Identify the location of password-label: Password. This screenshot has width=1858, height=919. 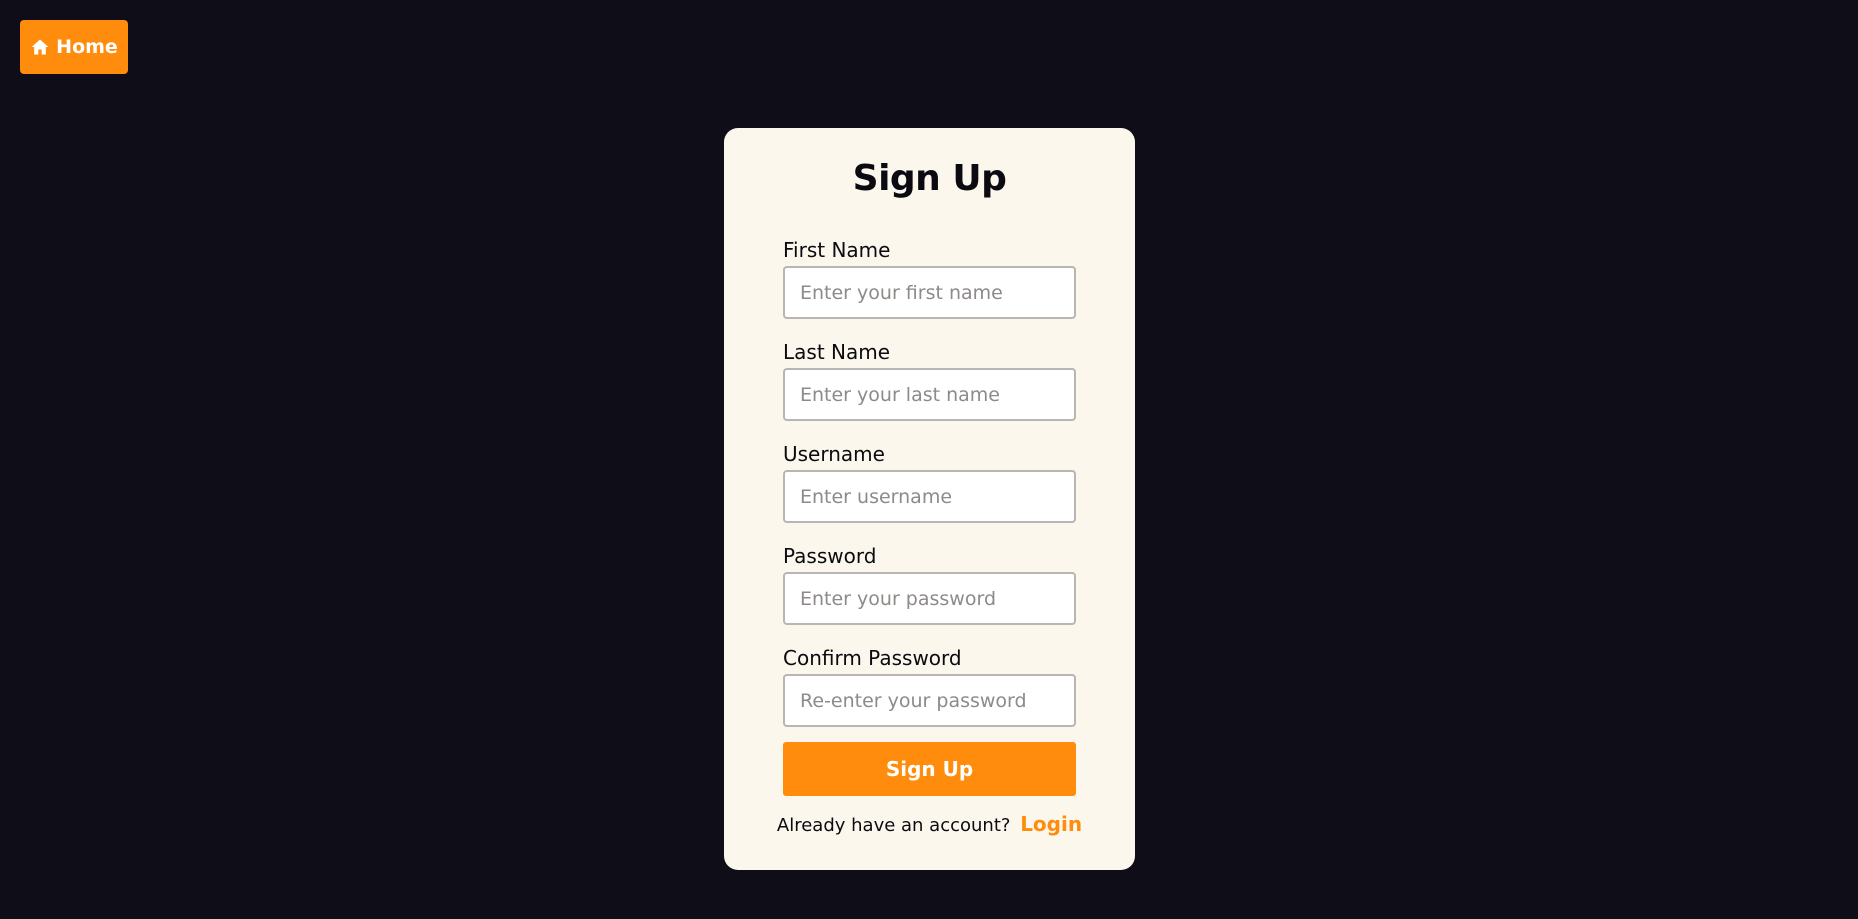
(830, 556).